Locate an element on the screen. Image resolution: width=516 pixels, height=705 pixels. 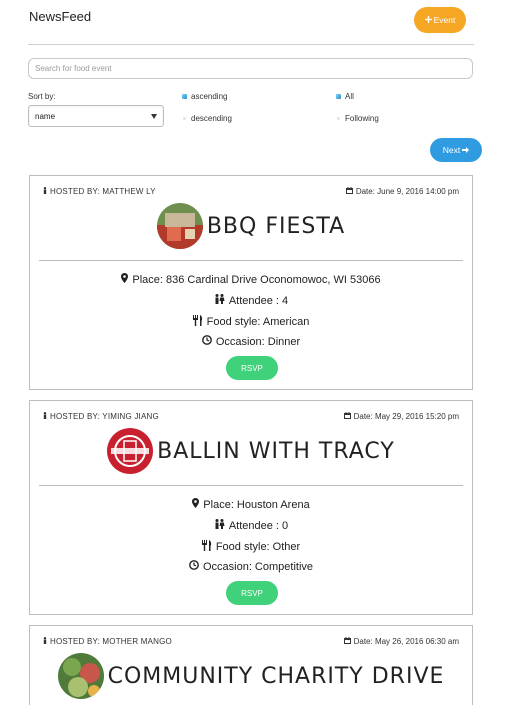
next-button: Next is located at coordinates (456, 150).